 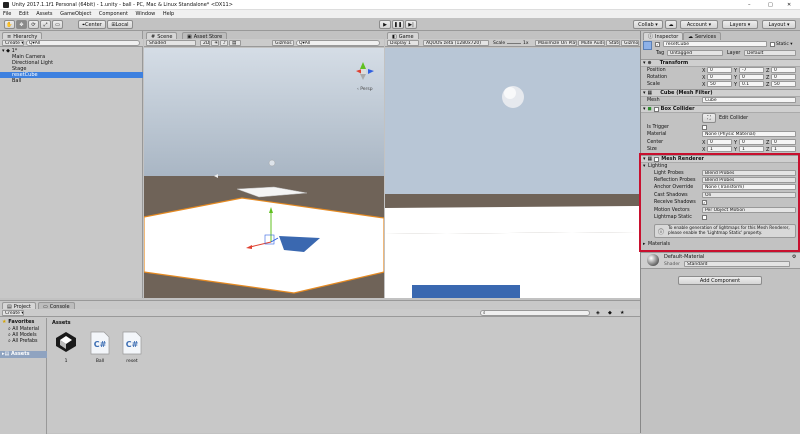 I want to click on menu-assets: Assets, so click(x=44, y=14).